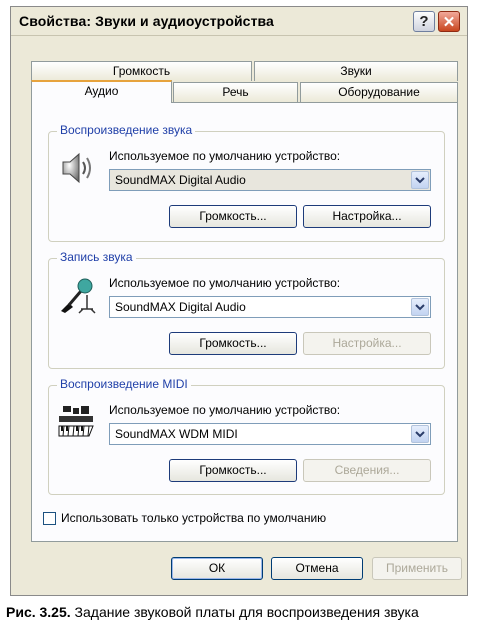 The width and height of the screenshot is (491, 637). What do you see at coordinates (126, 130) in the screenshot?
I see `group-title: Воспроизведение звука` at bounding box center [126, 130].